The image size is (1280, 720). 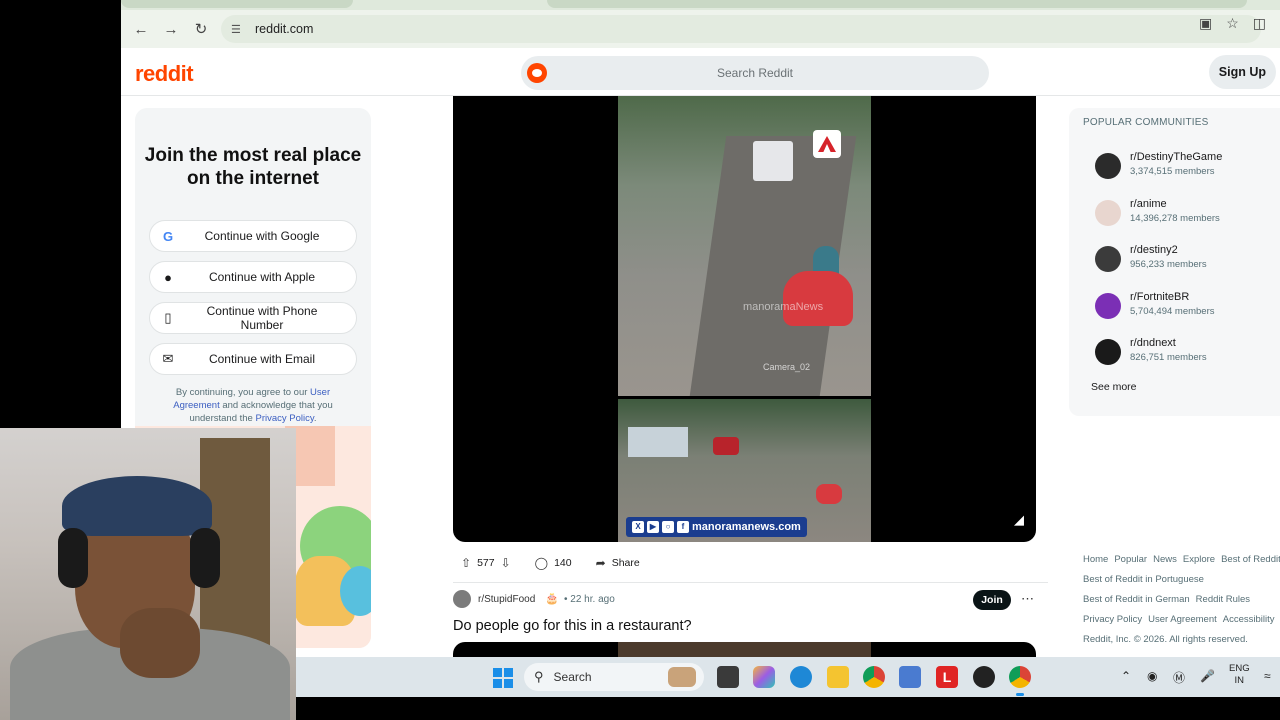 What do you see at coordinates (1207, 676) in the screenshot?
I see `microphone-icon: 🎤` at bounding box center [1207, 676].